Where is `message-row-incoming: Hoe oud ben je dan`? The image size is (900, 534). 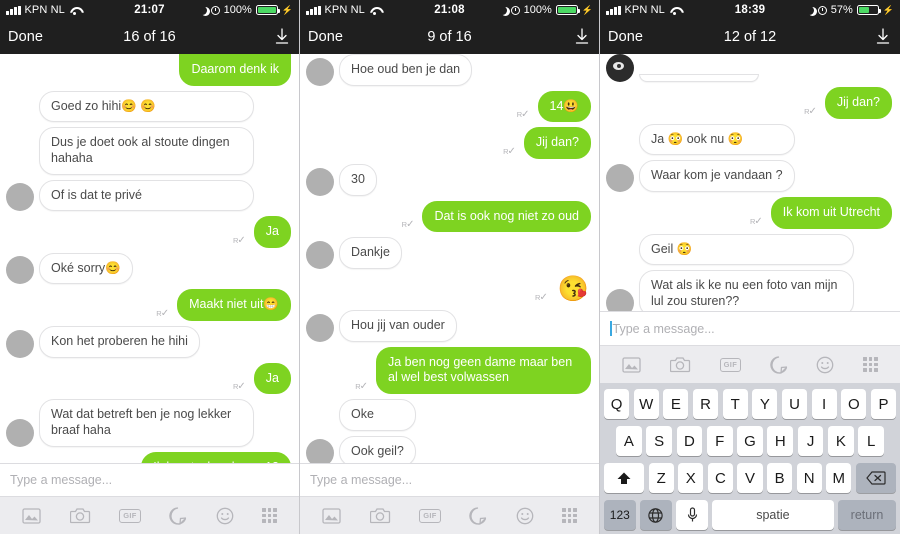 message-row-incoming: Hoe oud ben je dan is located at coordinates (448, 70).